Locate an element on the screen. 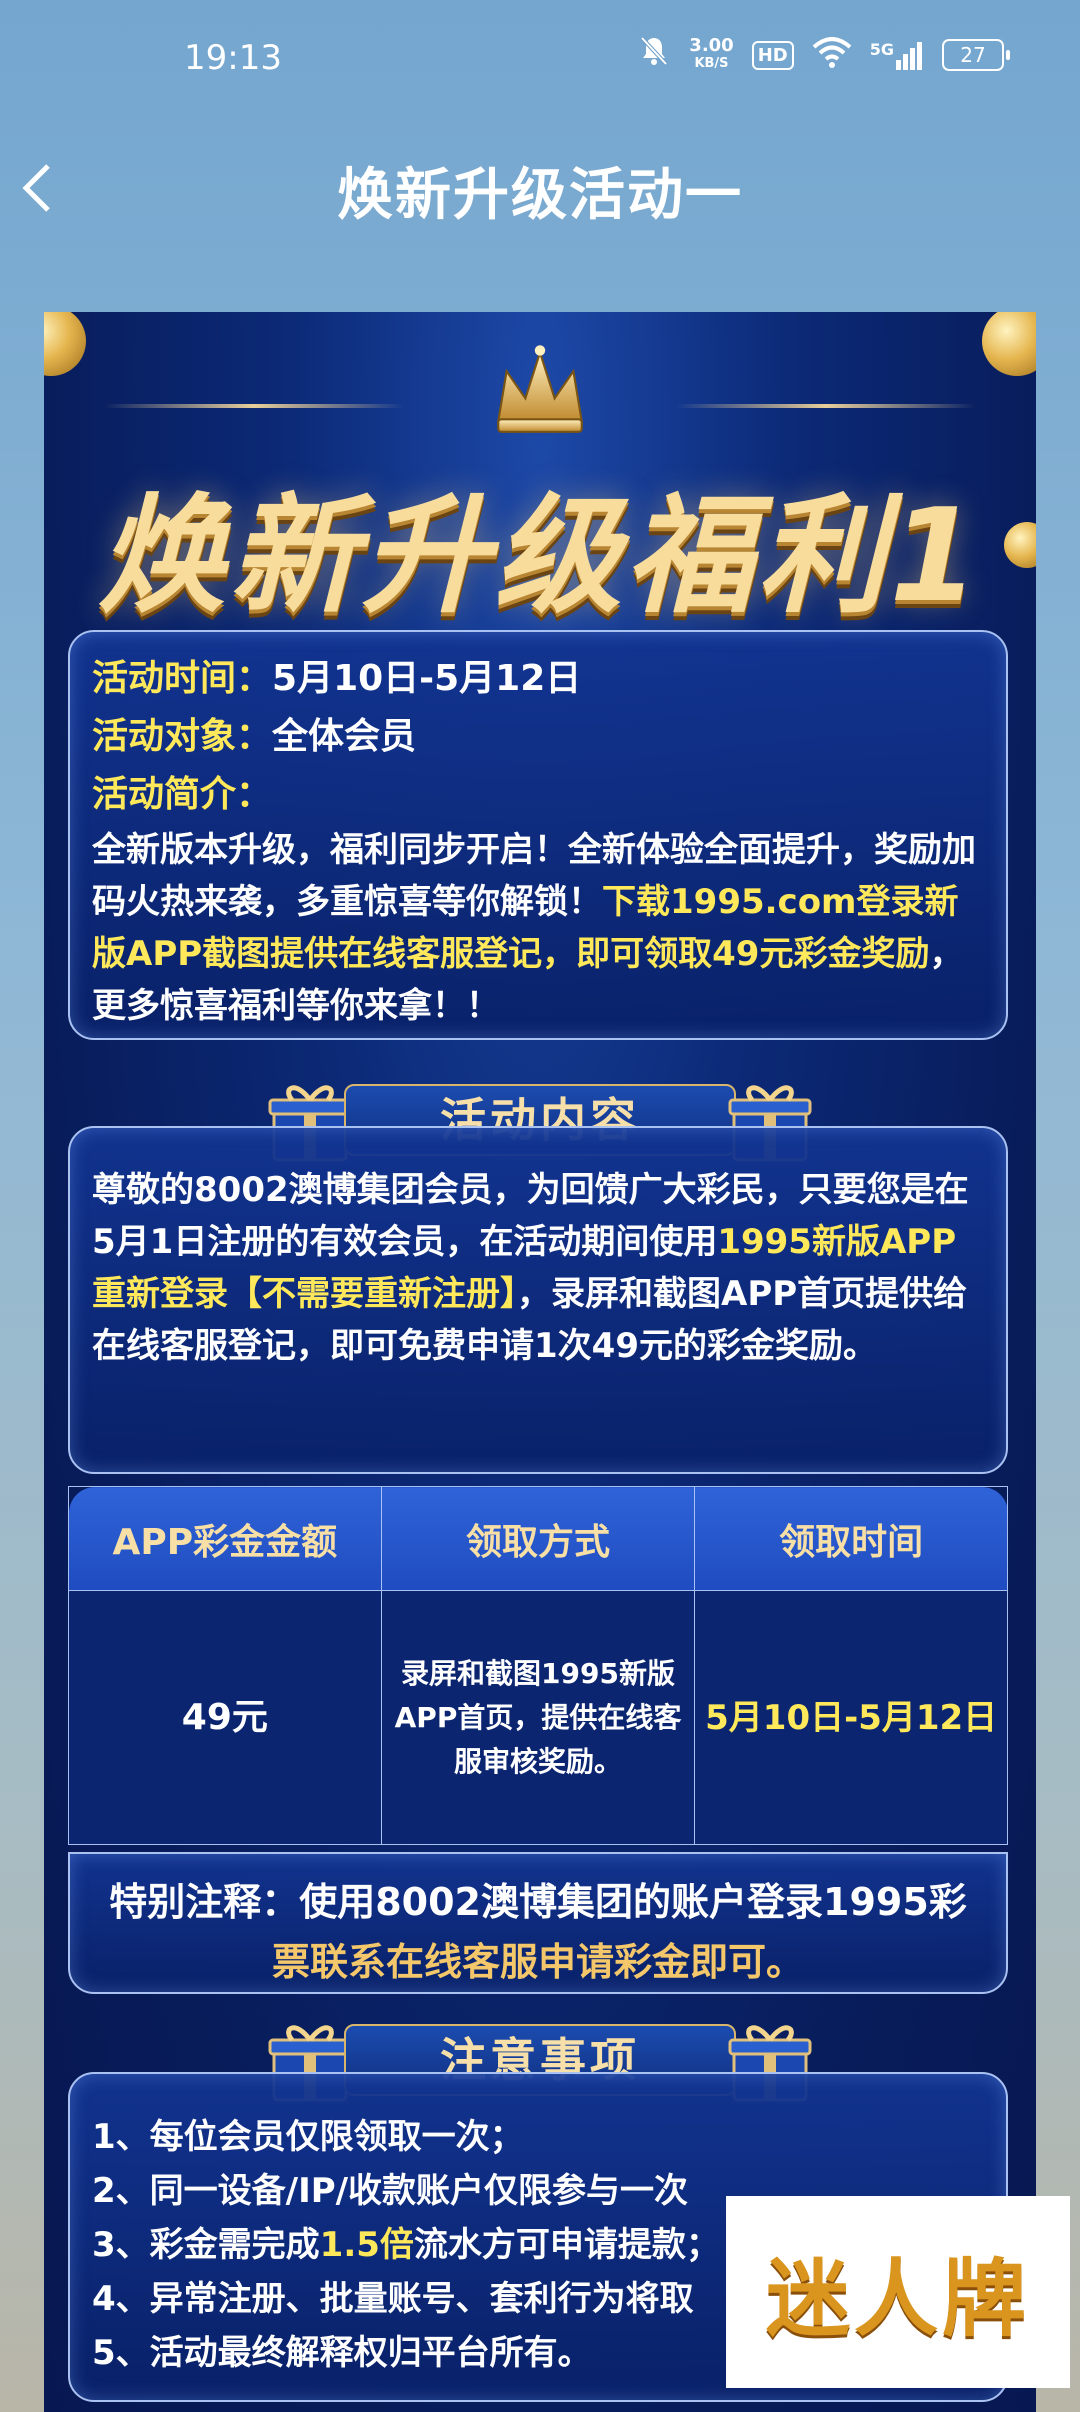  mute-icon is located at coordinates (654, 55).